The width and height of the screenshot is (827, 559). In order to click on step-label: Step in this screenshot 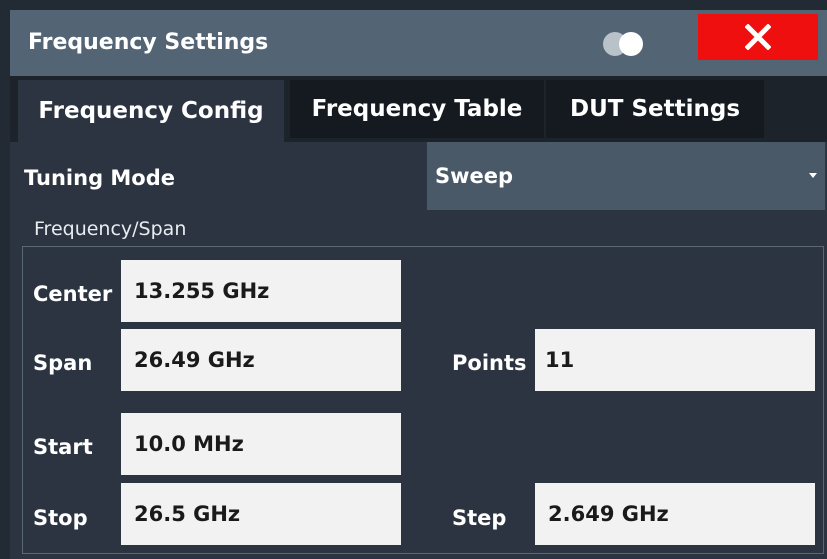, I will do `click(479, 518)`.